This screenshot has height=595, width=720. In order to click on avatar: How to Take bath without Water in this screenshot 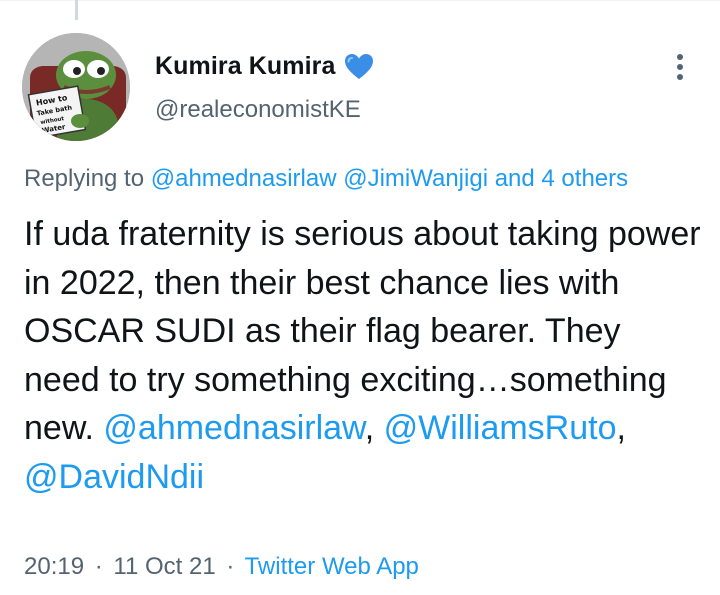, I will do `click(76, 87)`.